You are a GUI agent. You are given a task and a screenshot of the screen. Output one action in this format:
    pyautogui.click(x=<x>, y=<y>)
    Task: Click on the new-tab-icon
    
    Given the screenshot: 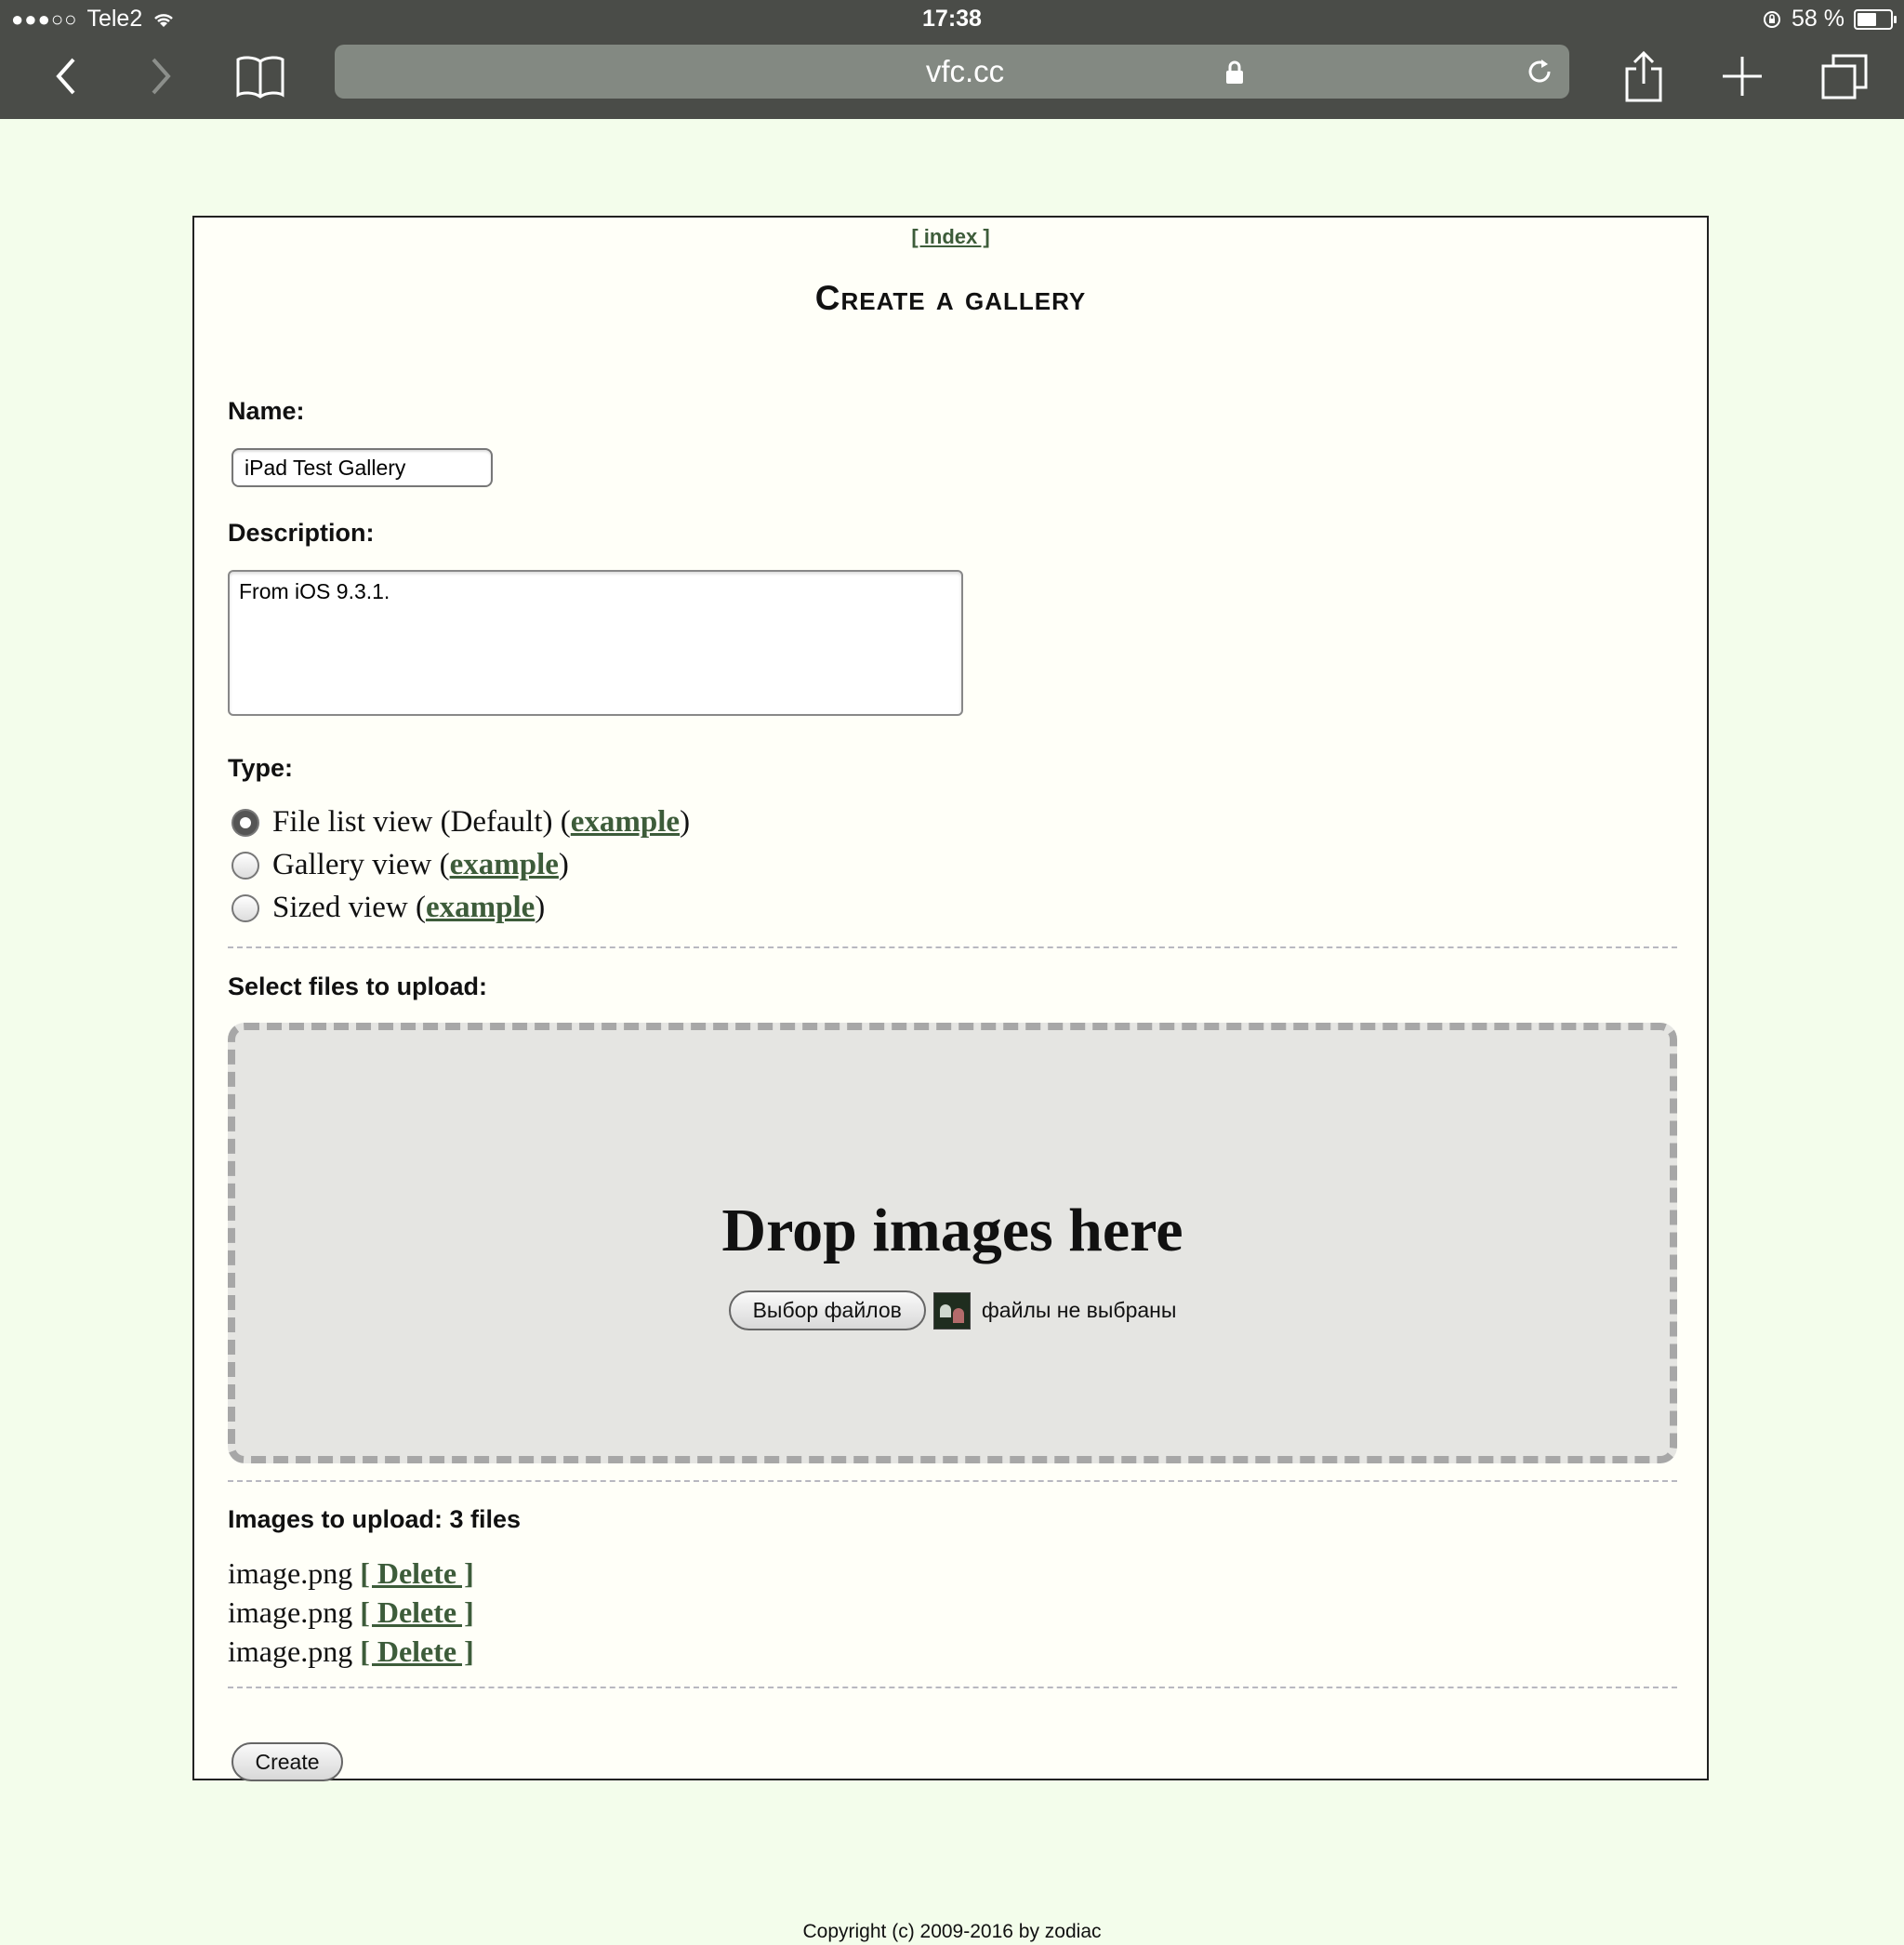 What is the action you would take?
    pyautogui.click(x=1742, y=76)
    